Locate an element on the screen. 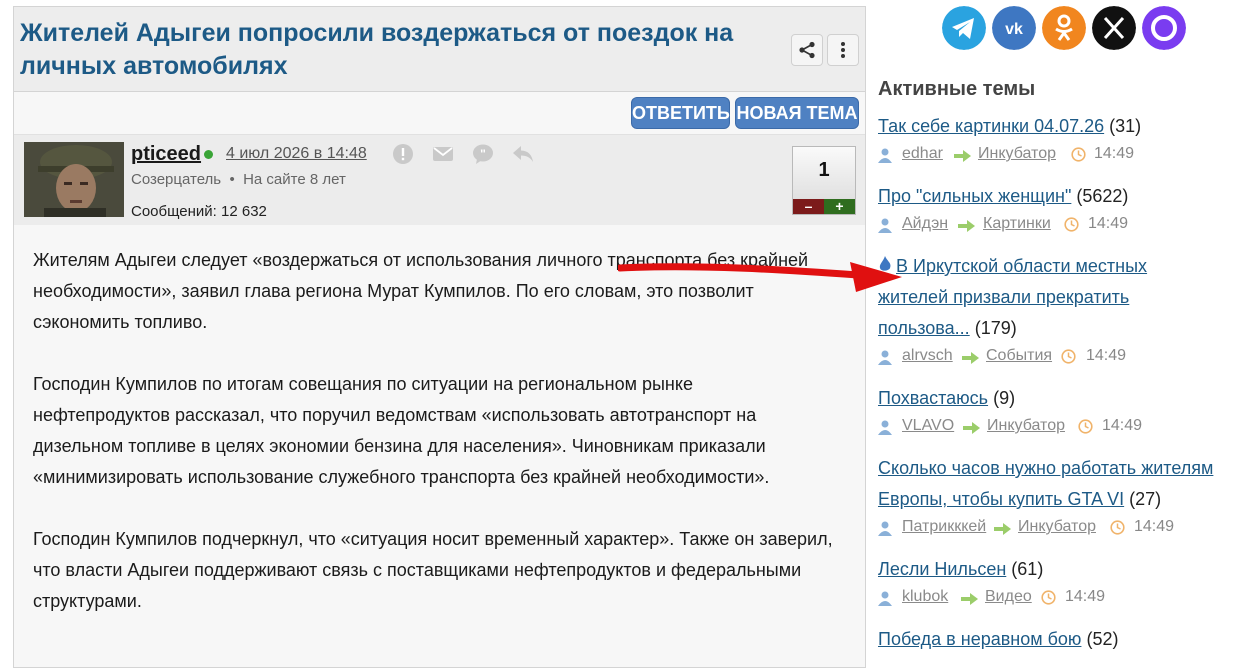  online-status-dot is located at coordinates (208, 154).